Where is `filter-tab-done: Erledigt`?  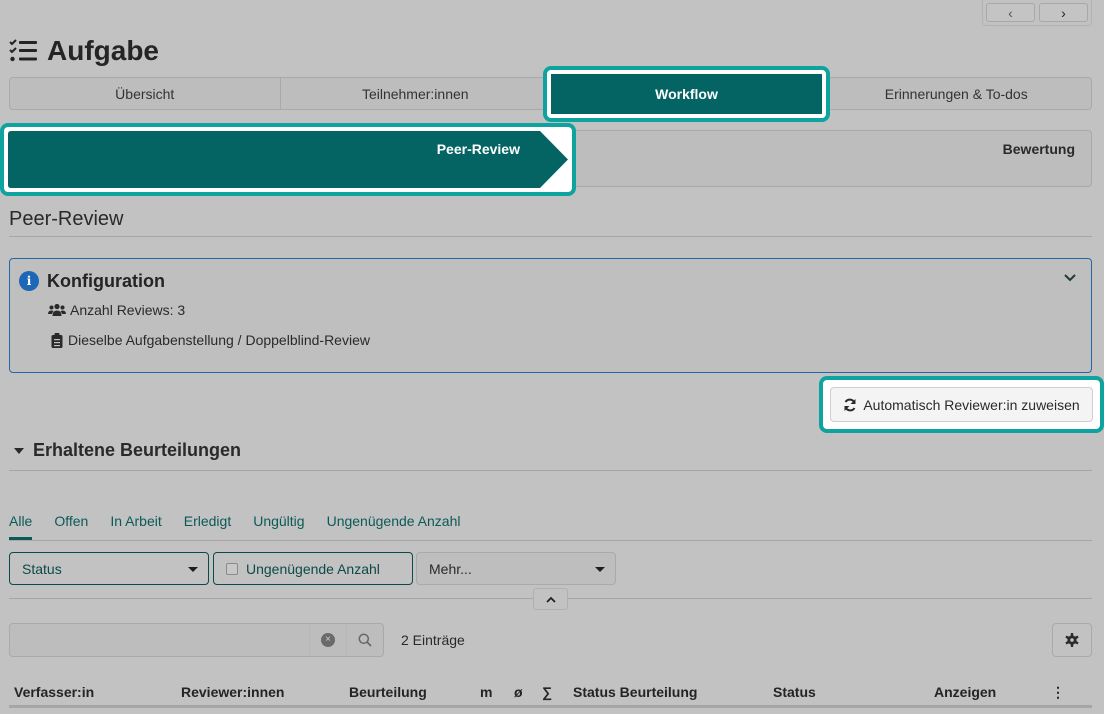 filter-tab-done: Erledigt is located at coordinates (207, 525).